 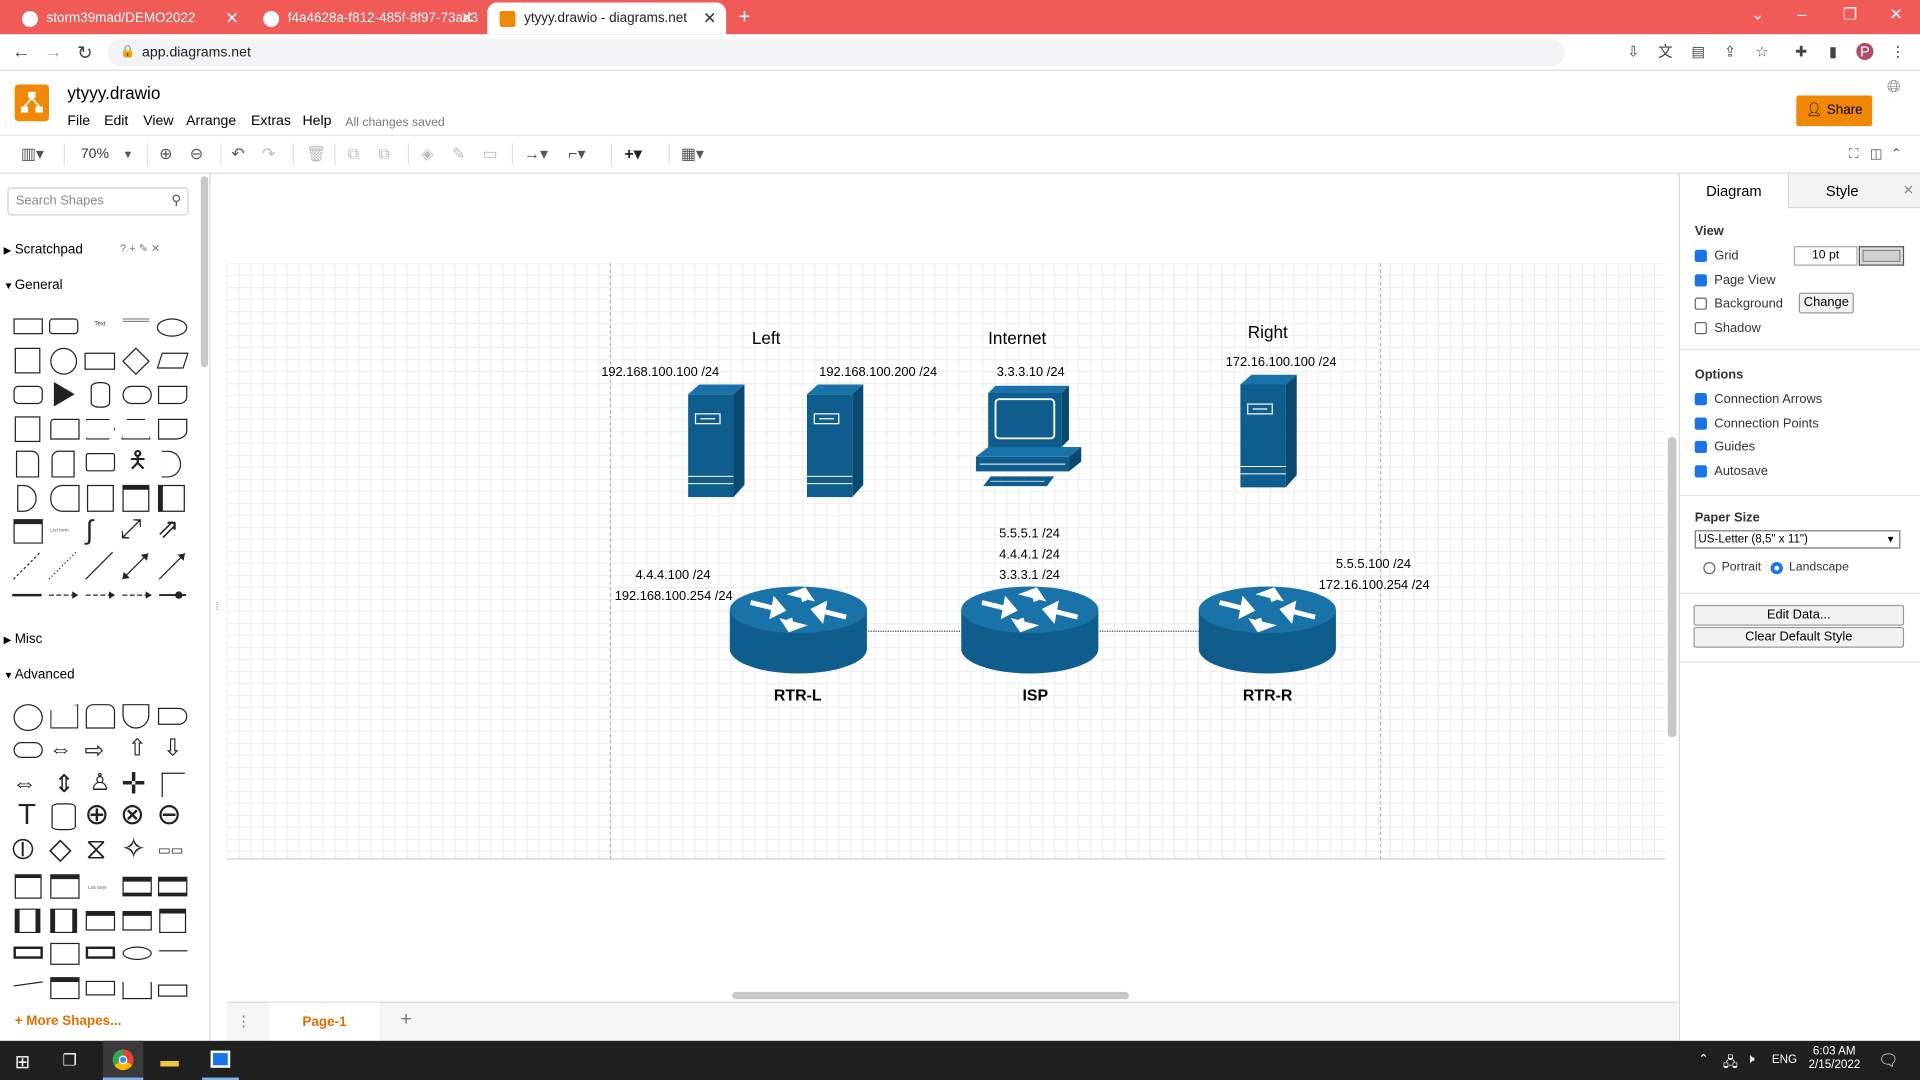 I want to click on router-label-rtr-r: RTR-R, so click(x=1268, y=695).